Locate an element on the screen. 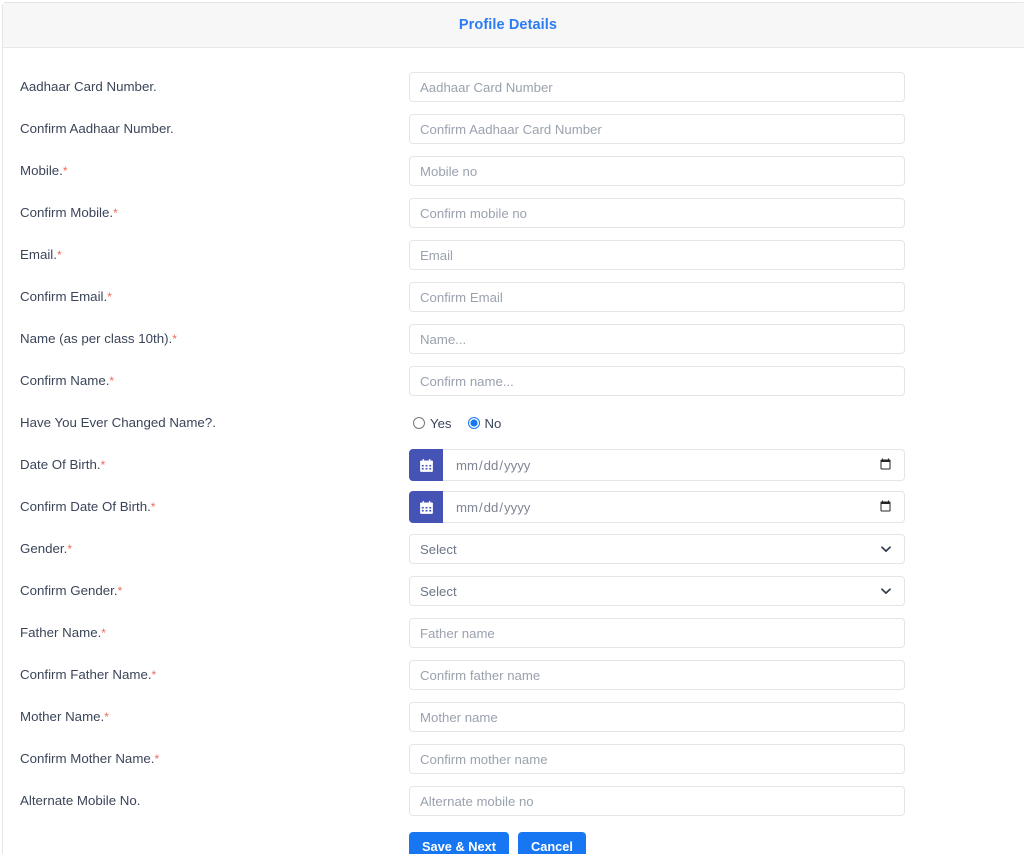  radio-option: No is located at coordinates (484, 423).